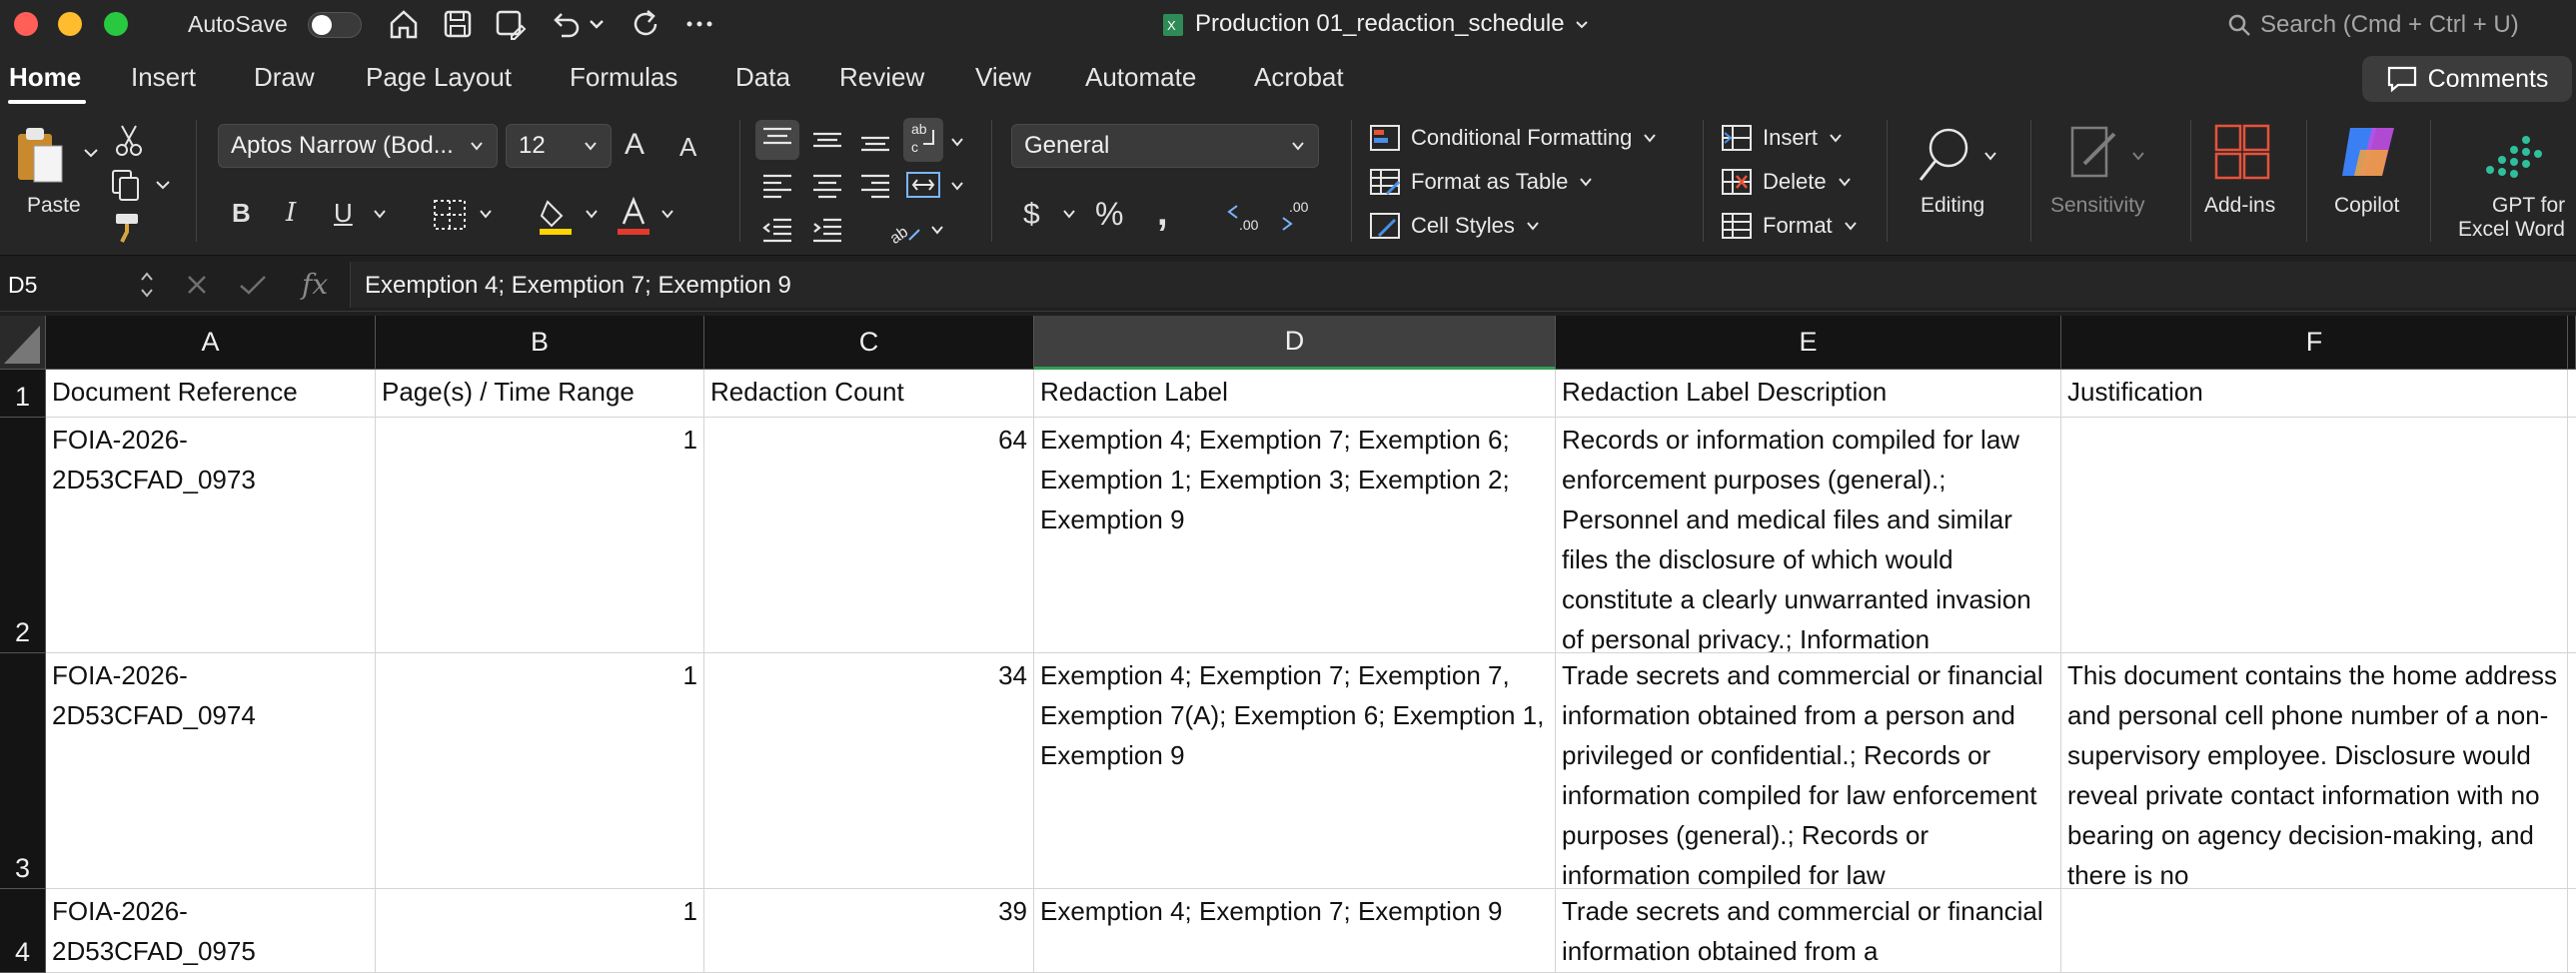 This screenshot has height=973, width=2576. What do you see at coordinates (777, 230) in the screenshot?
I see `decrease-indent-icon` at bounding box center [777, 230].